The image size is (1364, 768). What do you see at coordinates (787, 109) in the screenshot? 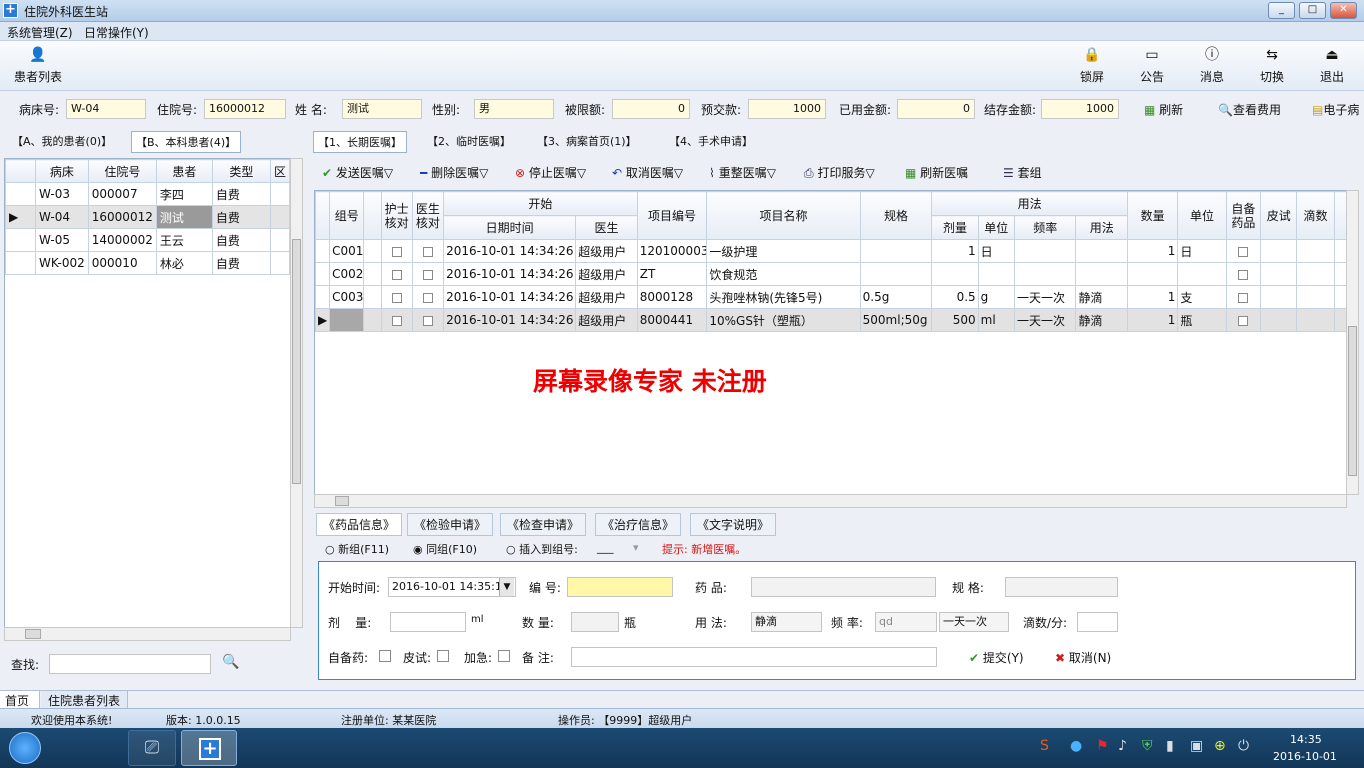
I see `prepay-field: 1000` at bounding box center [787, 109].